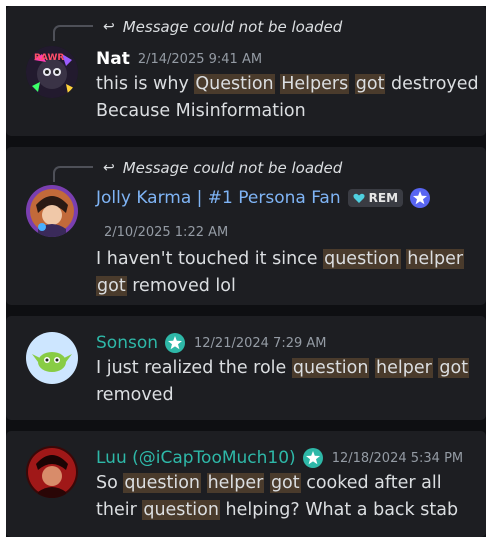 The width and height of the screenshot is (491, 543). Describe the element at coordinates (49, 58) in the screenshot. I see `svg-text: RAWR` at that location.